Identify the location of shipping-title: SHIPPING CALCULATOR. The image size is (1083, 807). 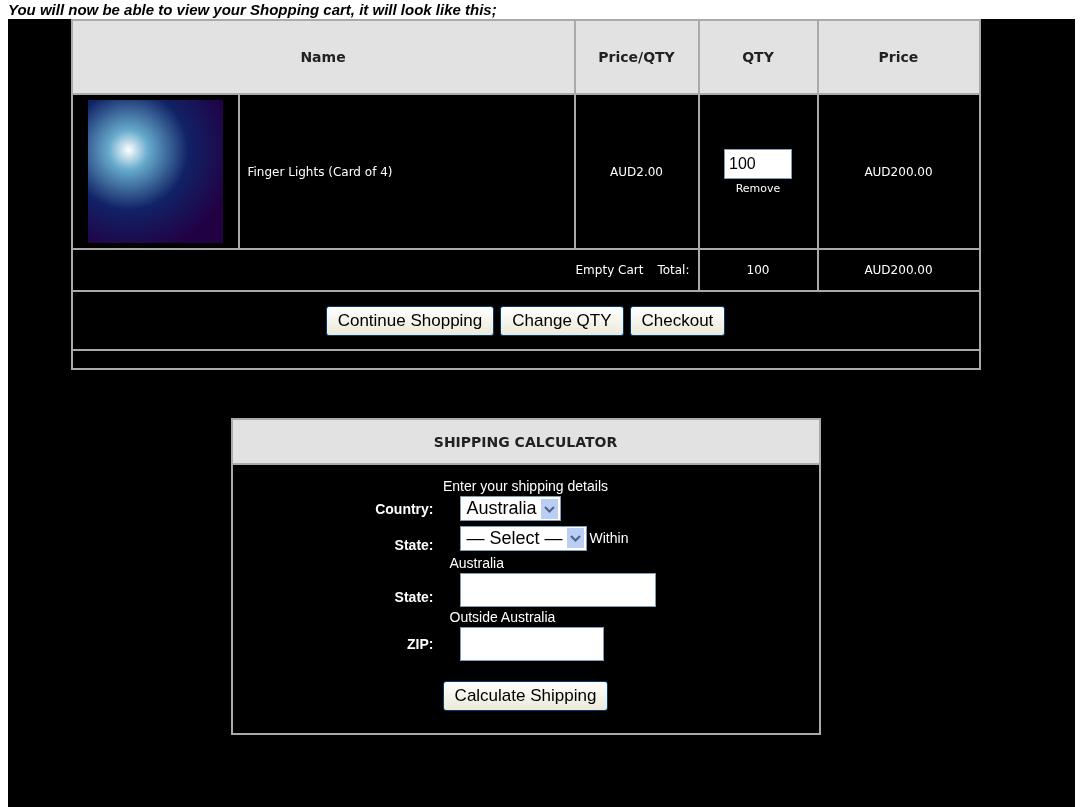
(525, 442).